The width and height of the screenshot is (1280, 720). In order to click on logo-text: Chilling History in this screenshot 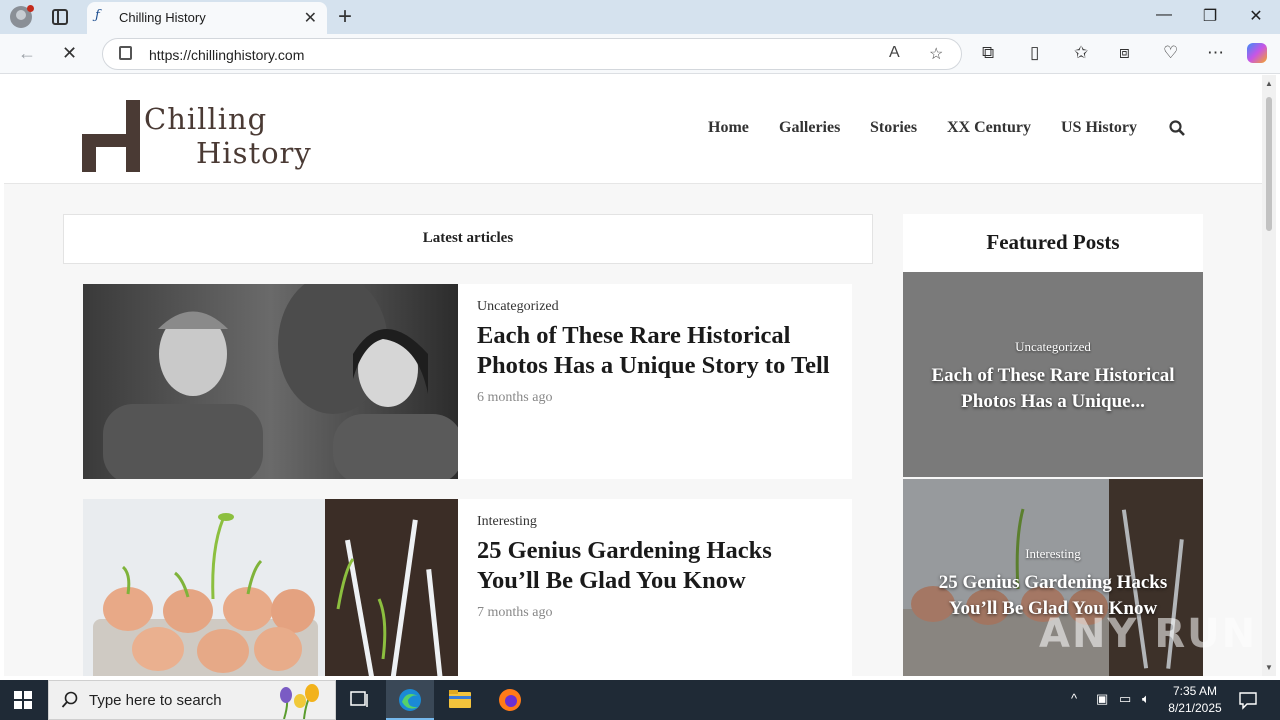, I will do `click(228, 136)`.